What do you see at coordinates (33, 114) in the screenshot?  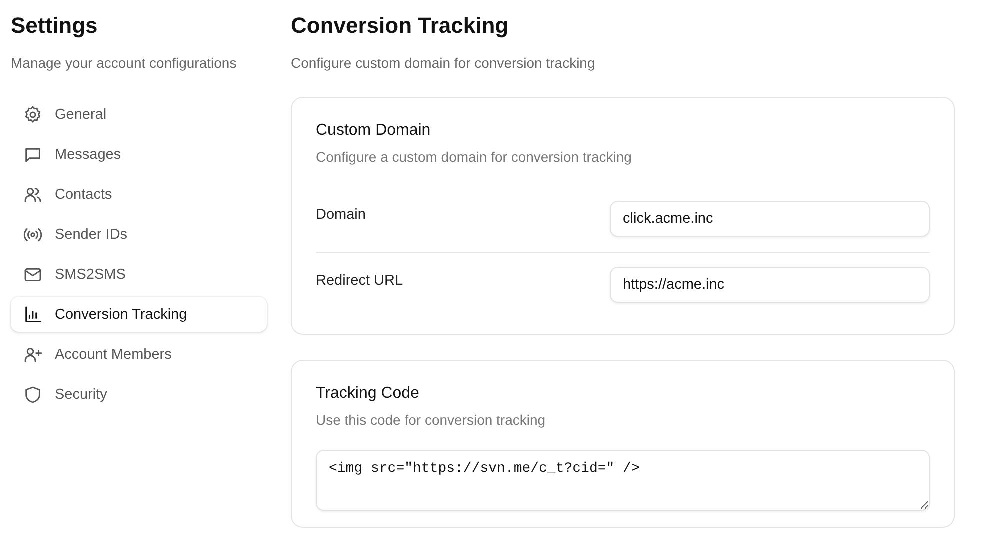 I see `gear-icon` at bounding box center [33, 114].